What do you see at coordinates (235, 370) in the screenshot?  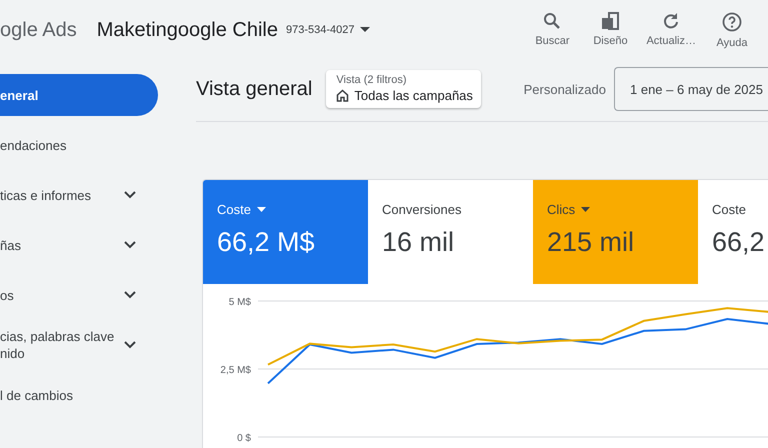 I see `axis-label: 2,5 M$` at bounding box center [235, 370].